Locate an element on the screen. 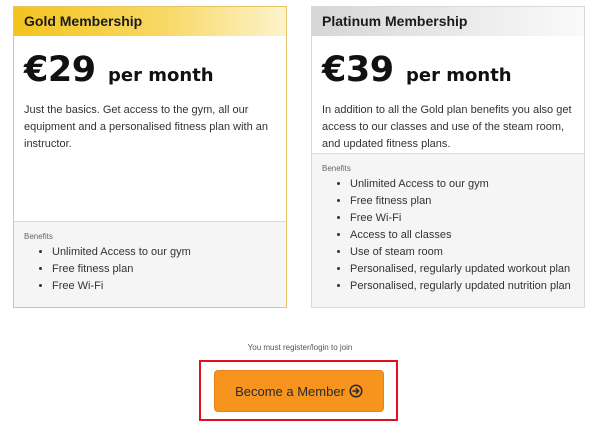 The height and width of the screenshot is (423, 600). benefit-item: Access to all classes is located at coordinates (462, 235).